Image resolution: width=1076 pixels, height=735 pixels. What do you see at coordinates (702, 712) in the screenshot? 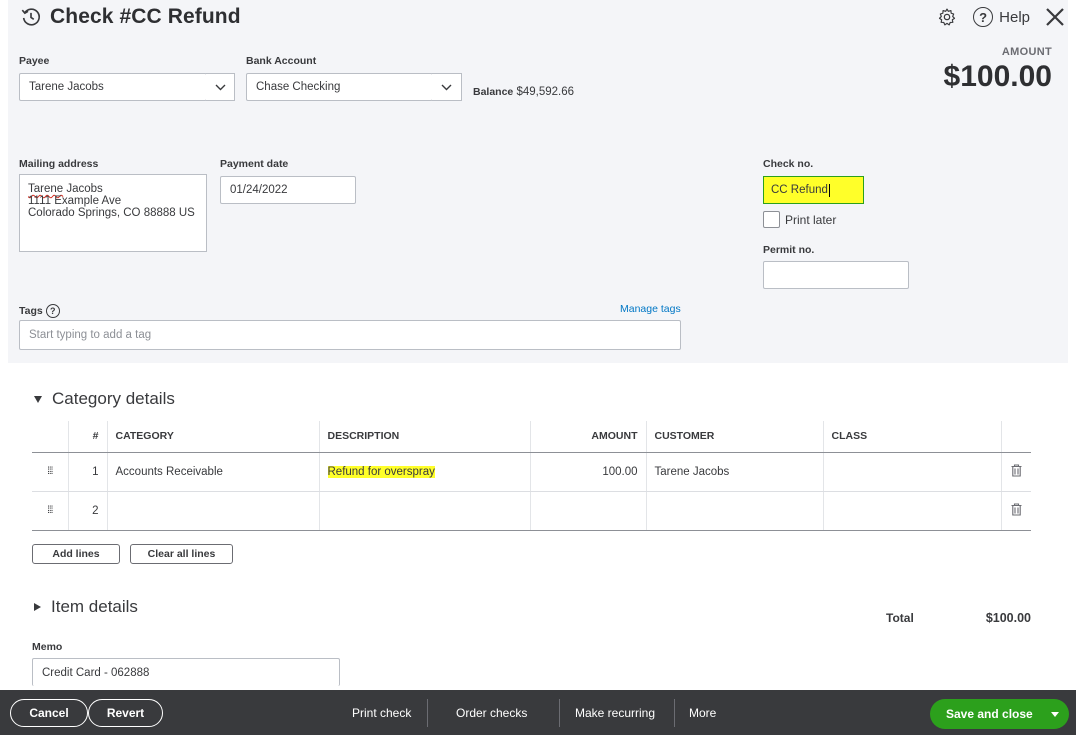
I see `more-link: More` at bounding box center [702, 712].